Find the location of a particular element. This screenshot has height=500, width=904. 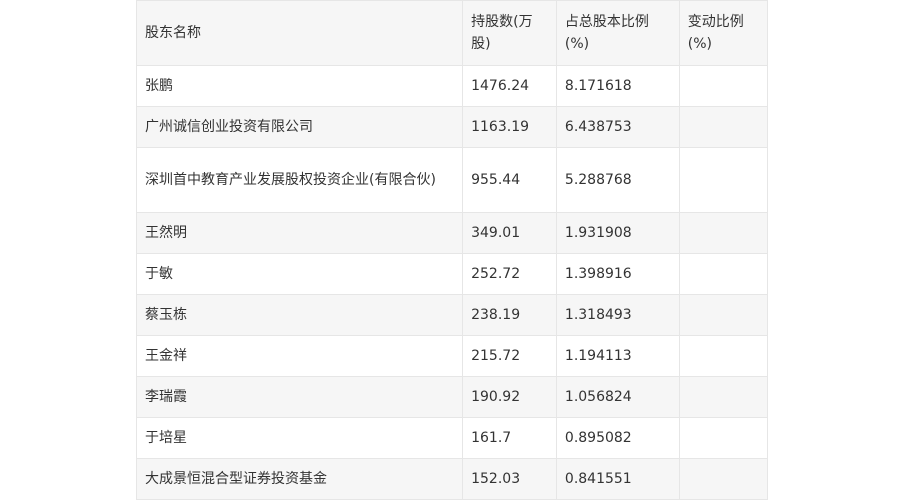

shareholder-name: 王然明 is located at coordinates (299, 233).